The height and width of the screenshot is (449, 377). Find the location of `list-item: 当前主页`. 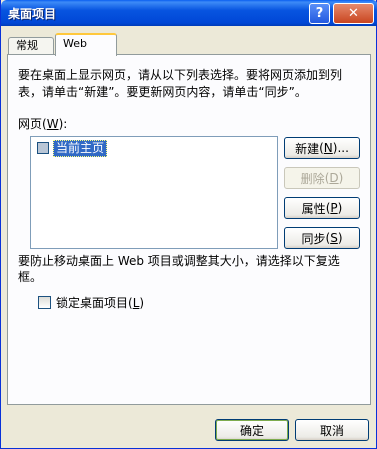

list-item: 当前主页 is located at coordinates (72, 148).